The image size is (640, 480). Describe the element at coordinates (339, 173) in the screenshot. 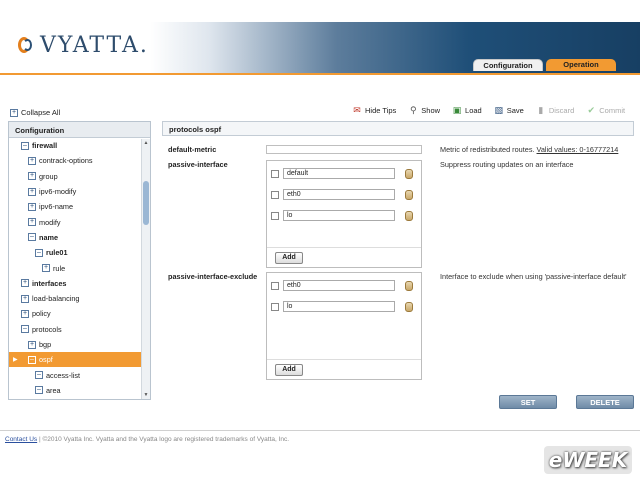

I see `value-input: default` at that location.